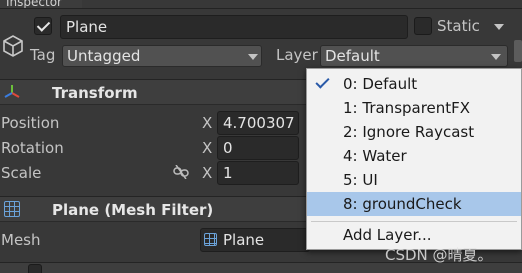  I want to click on layer-menu-item-label: 2: Ignore Raycast, so click(409, 132).